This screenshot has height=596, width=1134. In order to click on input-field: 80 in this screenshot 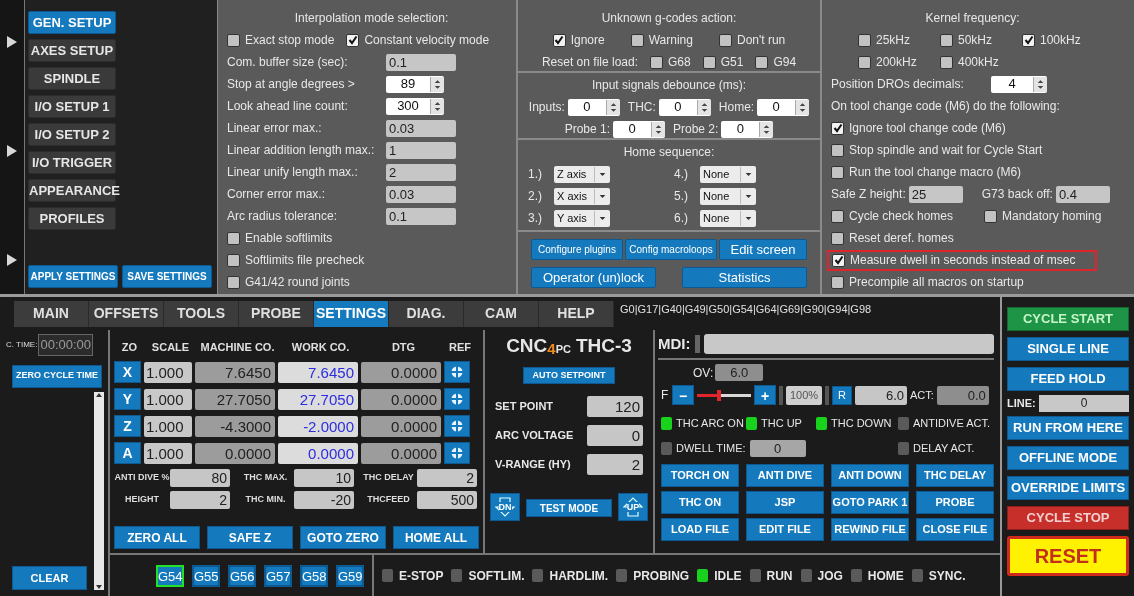, I will do `click(200, 478)`.